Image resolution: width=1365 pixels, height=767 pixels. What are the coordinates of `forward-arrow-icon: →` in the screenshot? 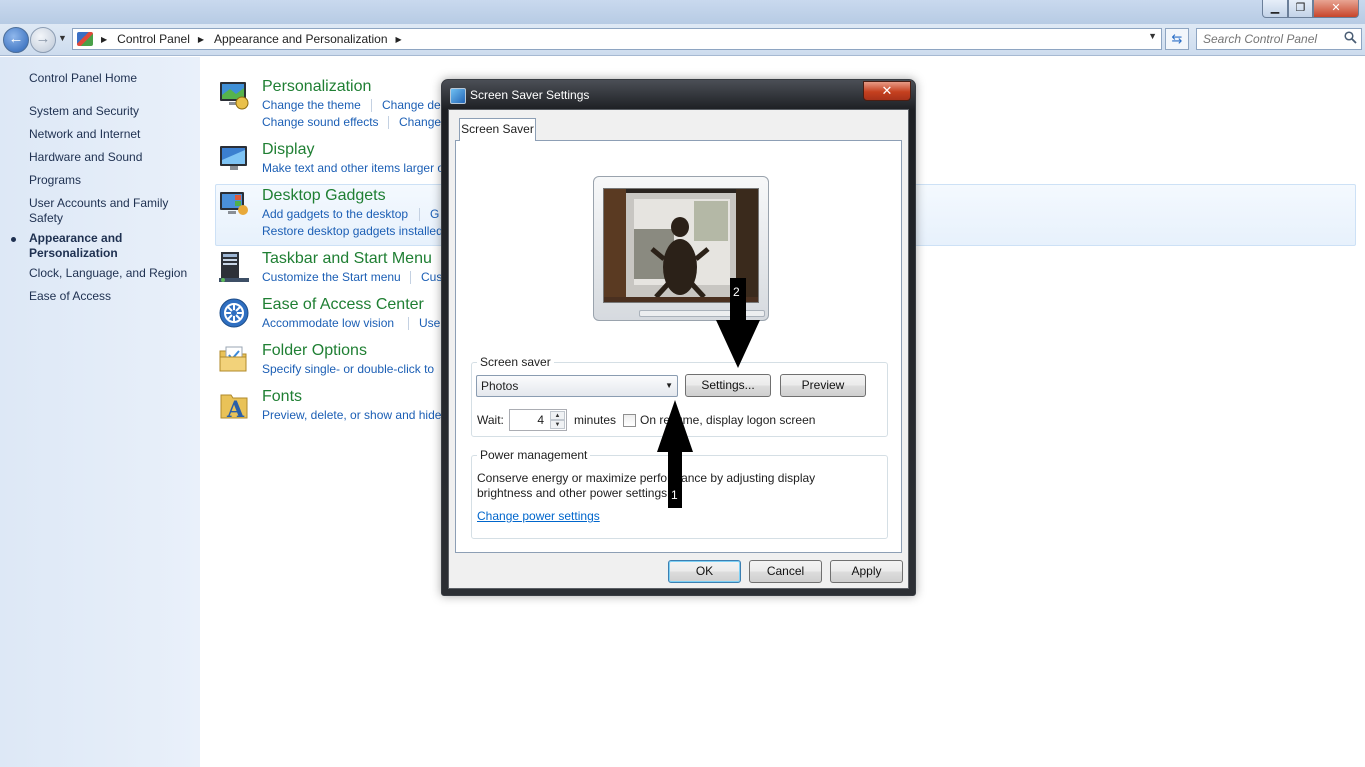 It's located at (43, 38).